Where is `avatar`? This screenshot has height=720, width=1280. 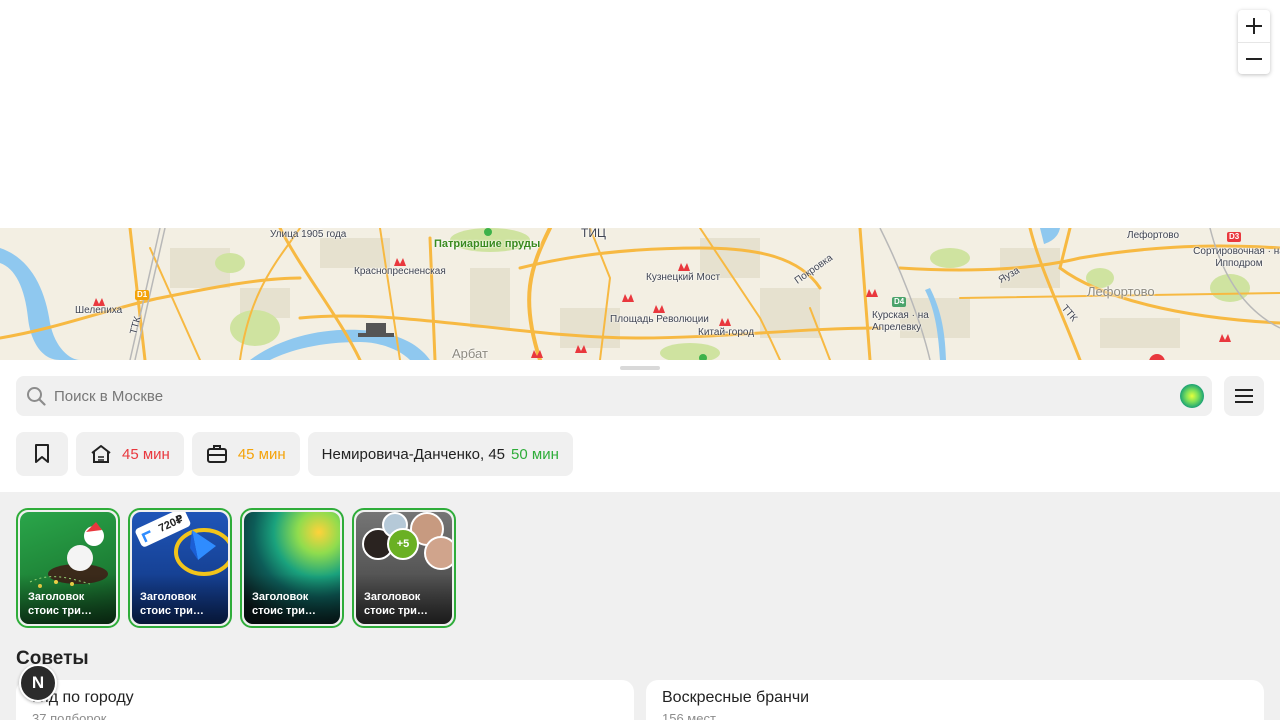 avatar is located at coordinates (438, 553).